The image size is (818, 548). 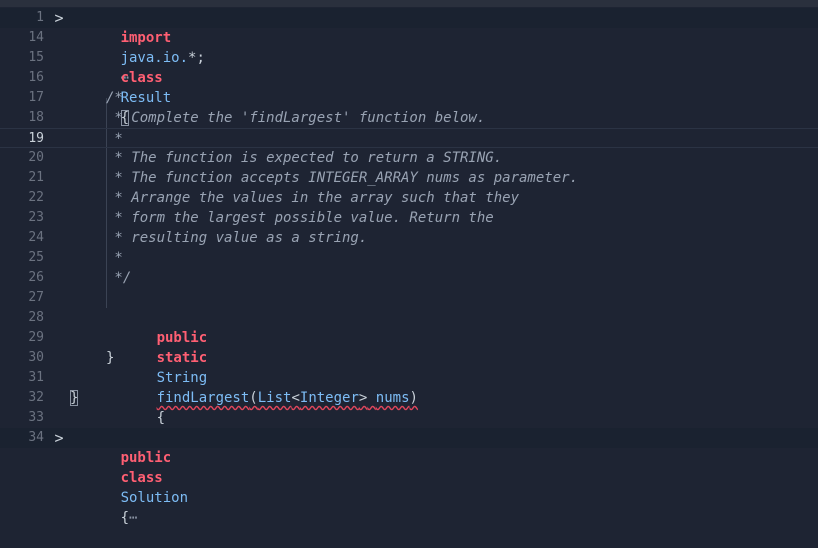 I want to click on keyword-class: class, so click(x=141, y=478).